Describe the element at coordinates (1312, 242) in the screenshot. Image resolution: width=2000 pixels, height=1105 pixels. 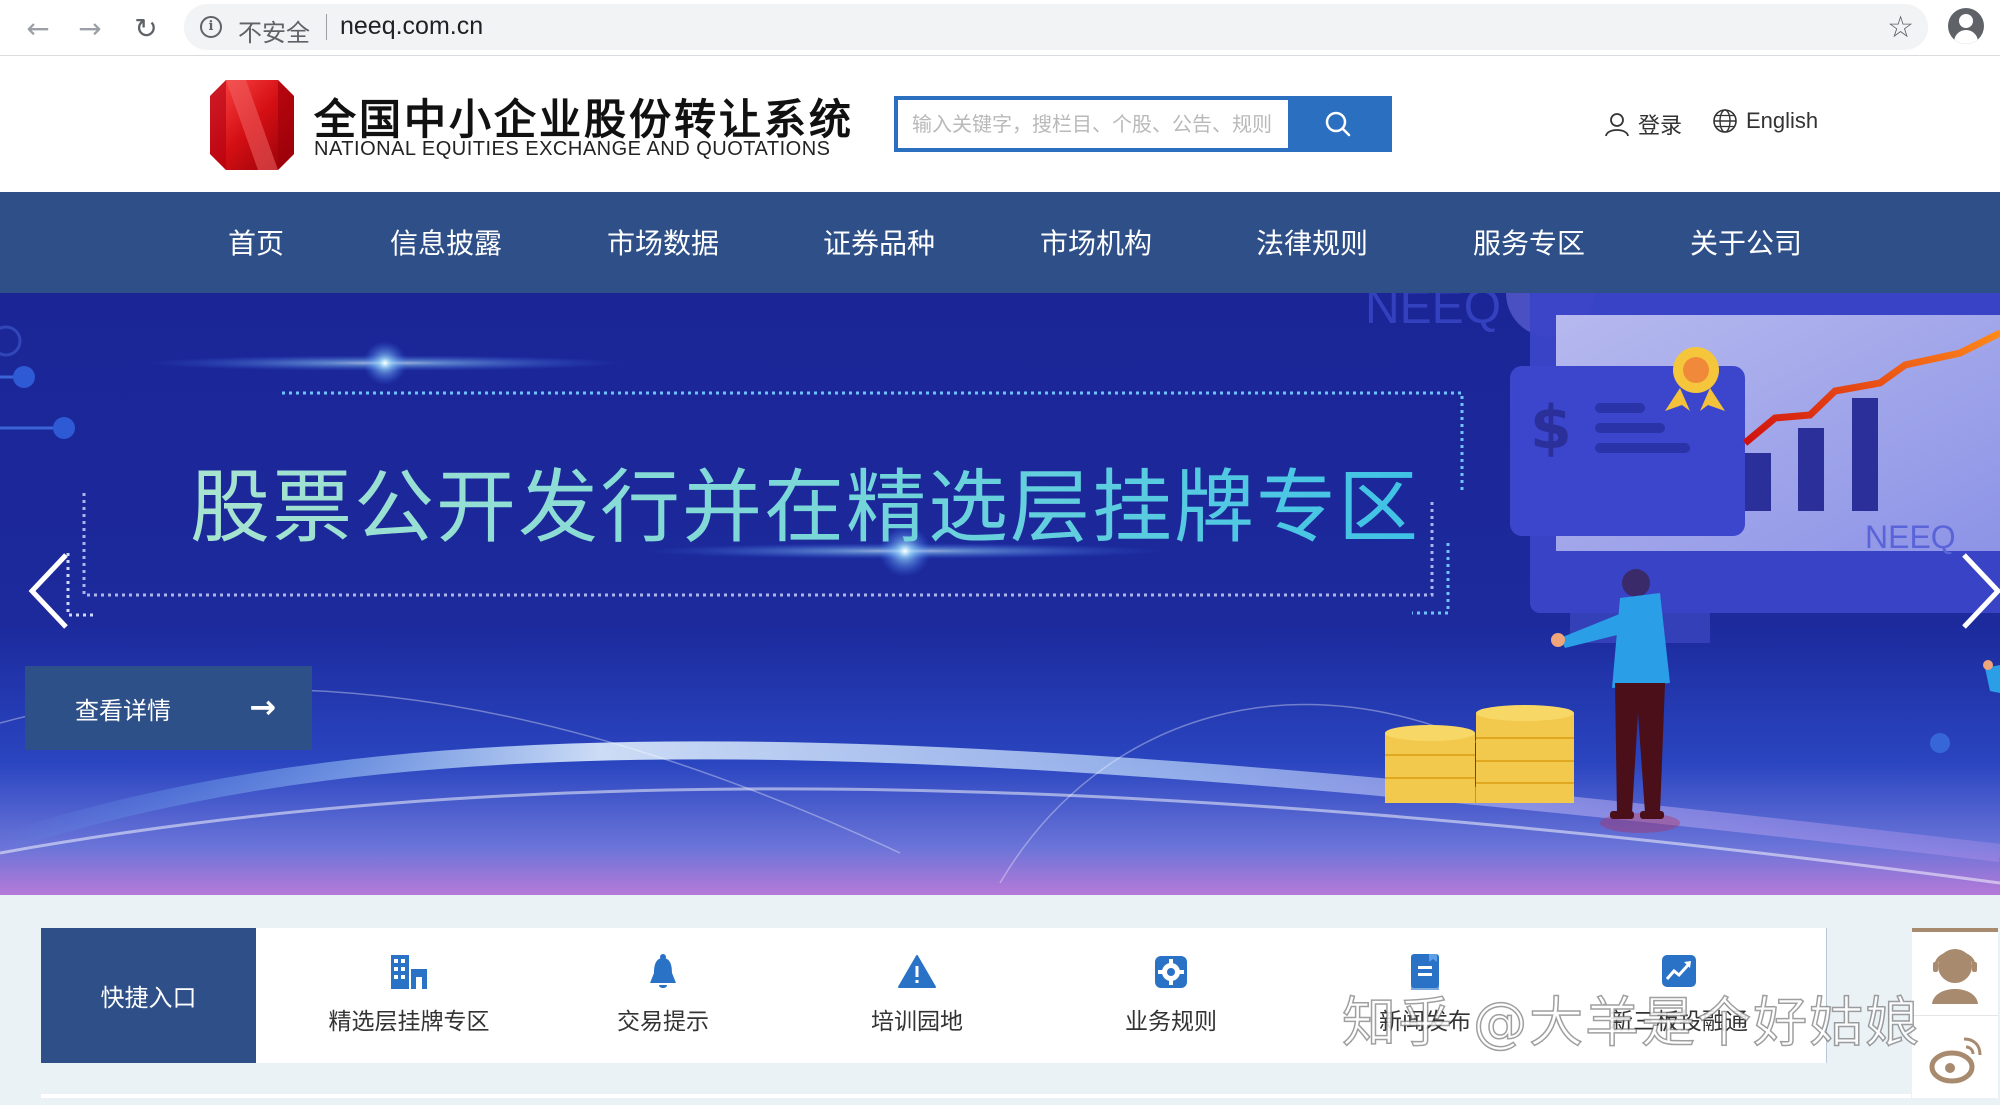
I see `nav-item-rules: 法律规则` at that location.